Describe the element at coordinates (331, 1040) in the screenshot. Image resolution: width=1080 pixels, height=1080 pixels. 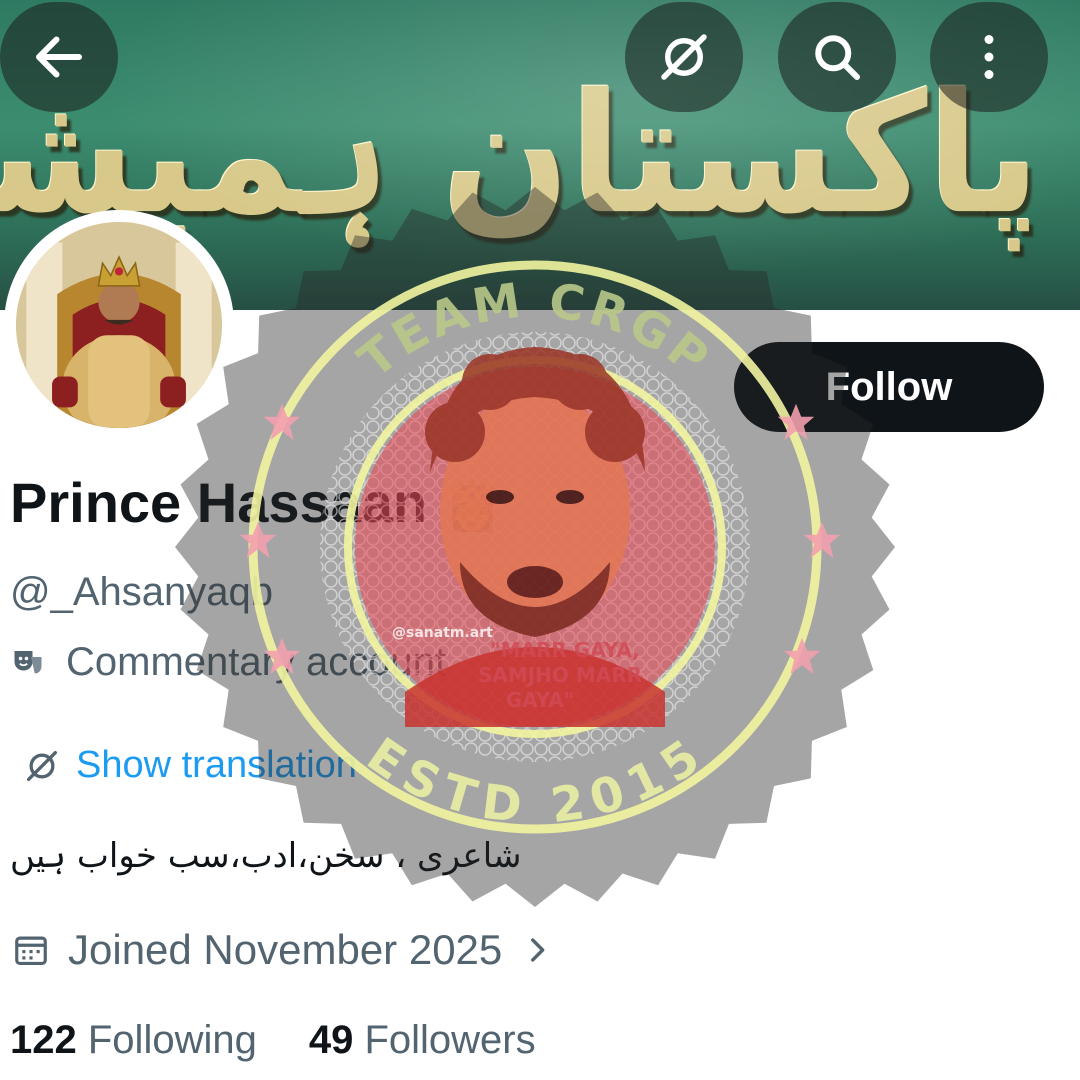
I see `followers-count: 49` at that location.